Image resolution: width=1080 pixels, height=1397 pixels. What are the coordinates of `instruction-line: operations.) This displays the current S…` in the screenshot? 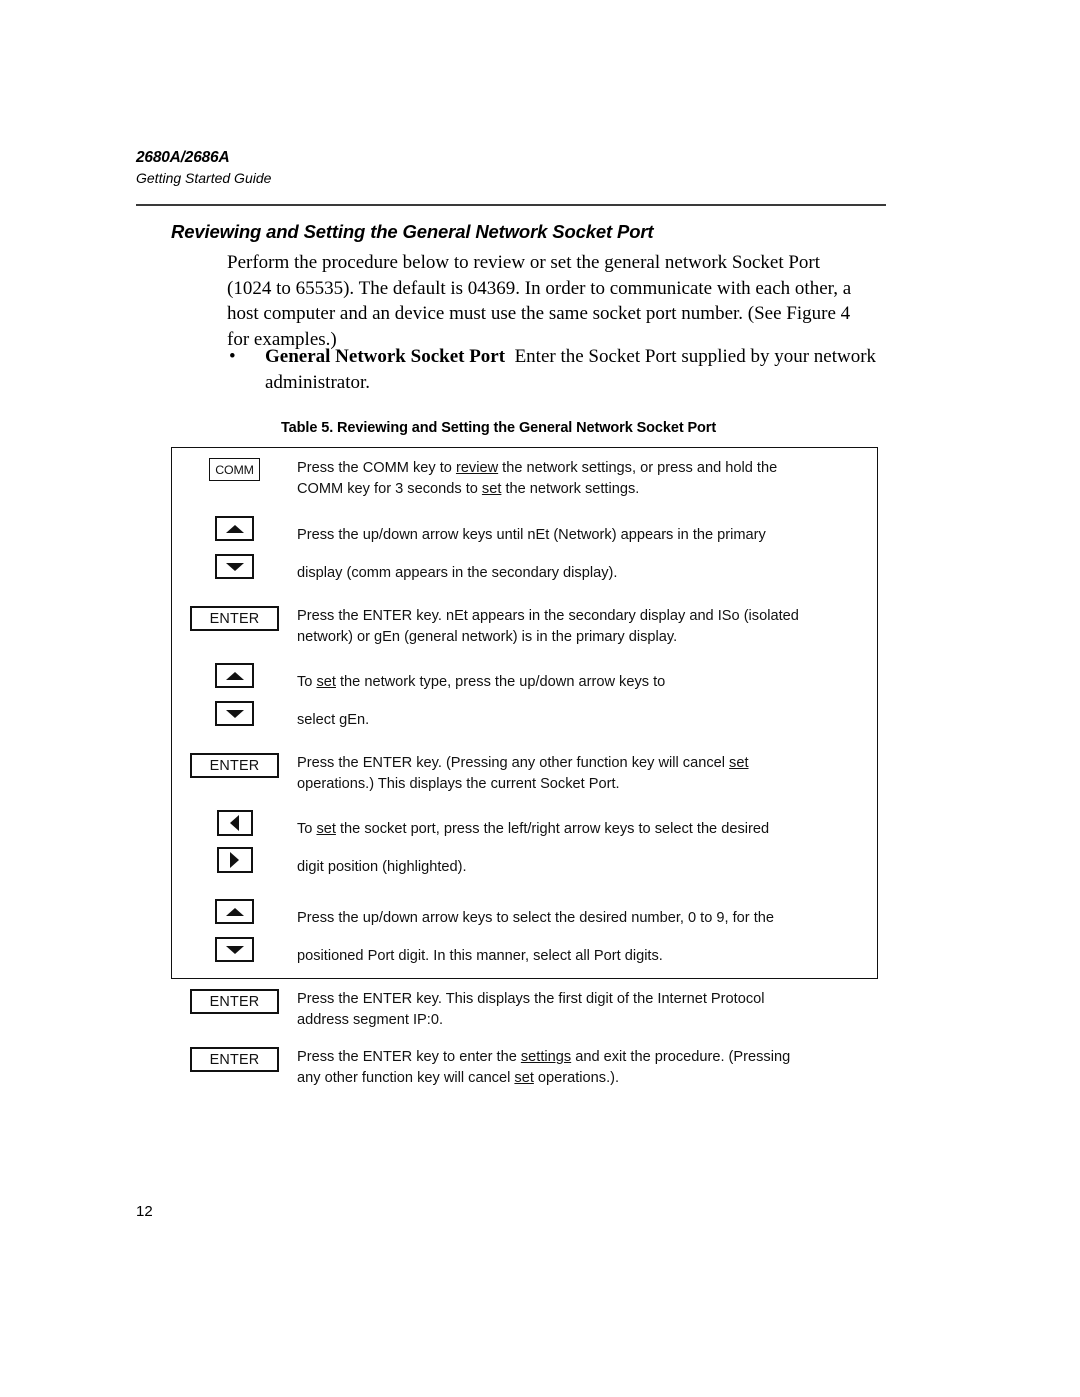 It's located at (580, 784).